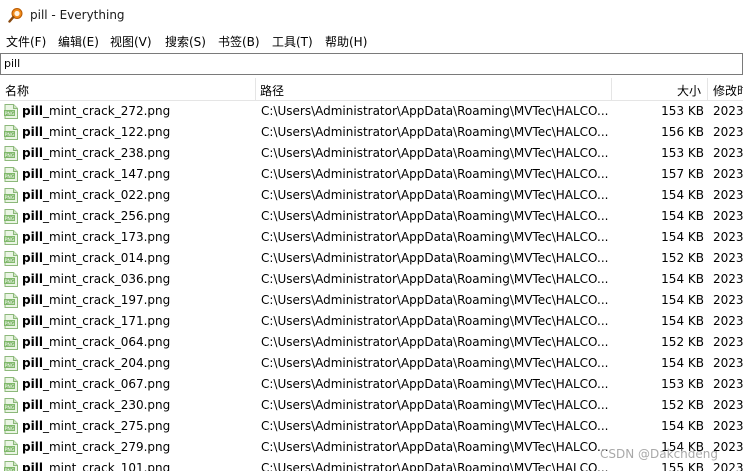  I want to click on file-name: pill_mint_crack_197.png, so click(138, 300).